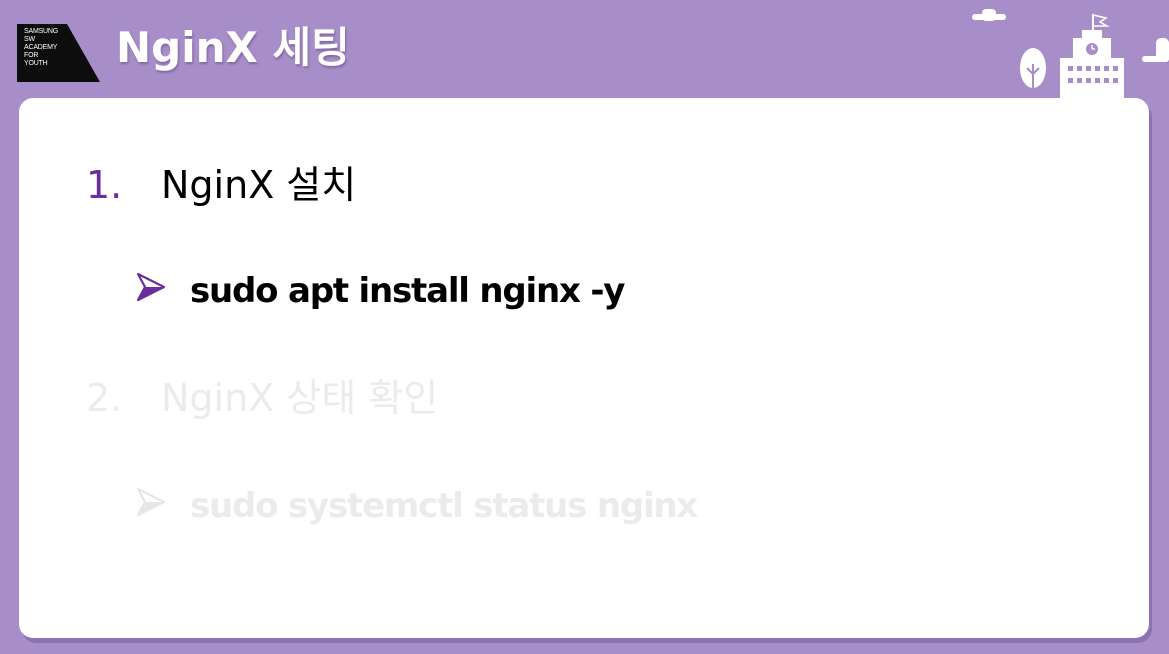 This screenshot has height=654, width=1169. I want to click on logo-line: FOR, so click(31, 55).